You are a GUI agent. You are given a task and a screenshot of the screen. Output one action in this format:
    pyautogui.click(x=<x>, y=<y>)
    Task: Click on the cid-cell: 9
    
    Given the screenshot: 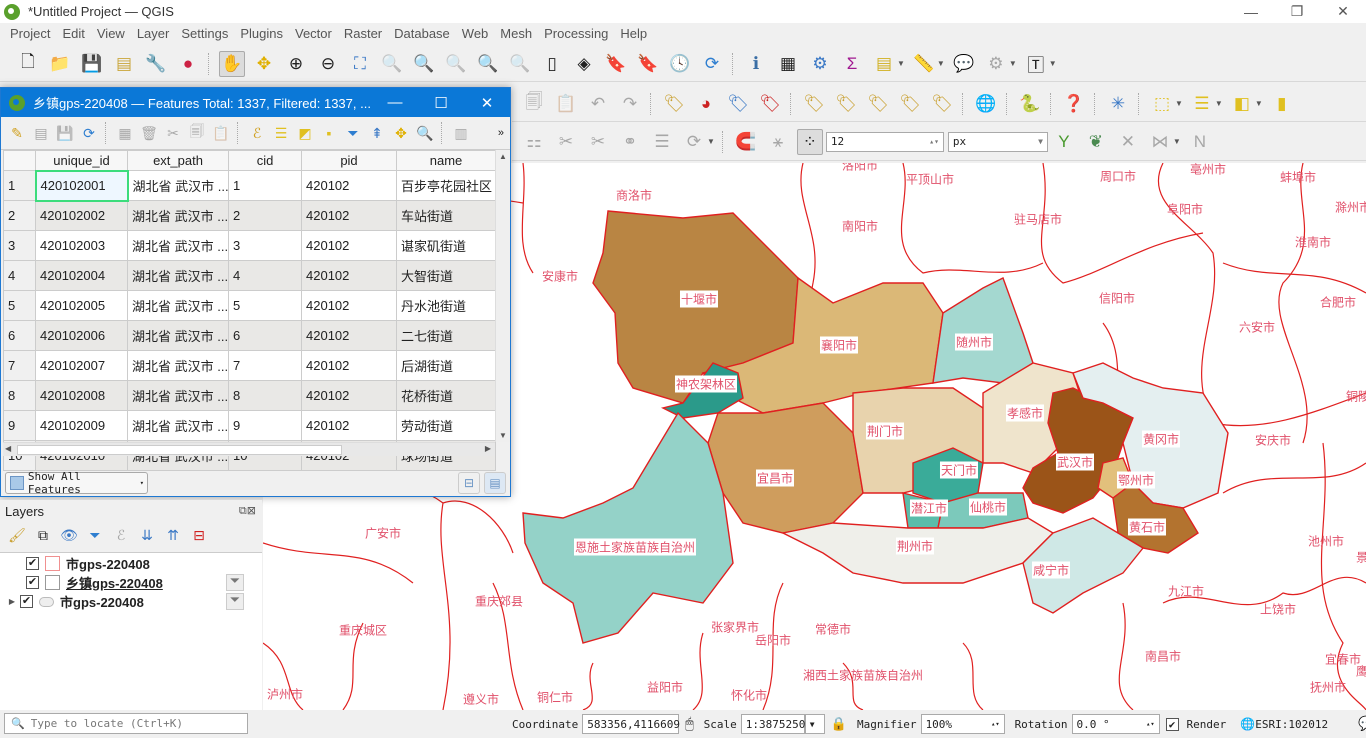 What is the action you would take?
    pyautogui.click(x=265, y=425)
    